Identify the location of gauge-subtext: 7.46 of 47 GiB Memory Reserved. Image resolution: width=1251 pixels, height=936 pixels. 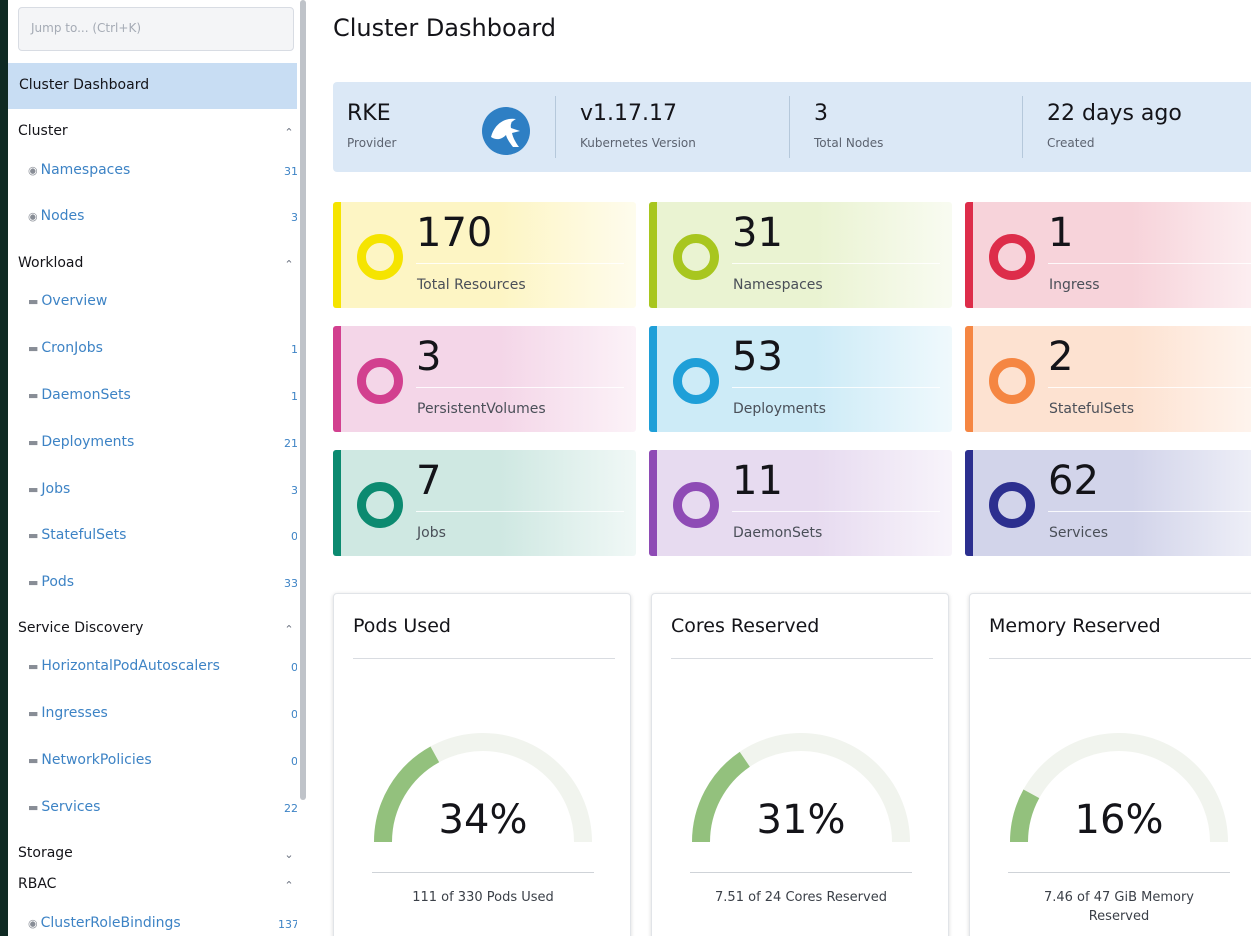
(1119, 907).